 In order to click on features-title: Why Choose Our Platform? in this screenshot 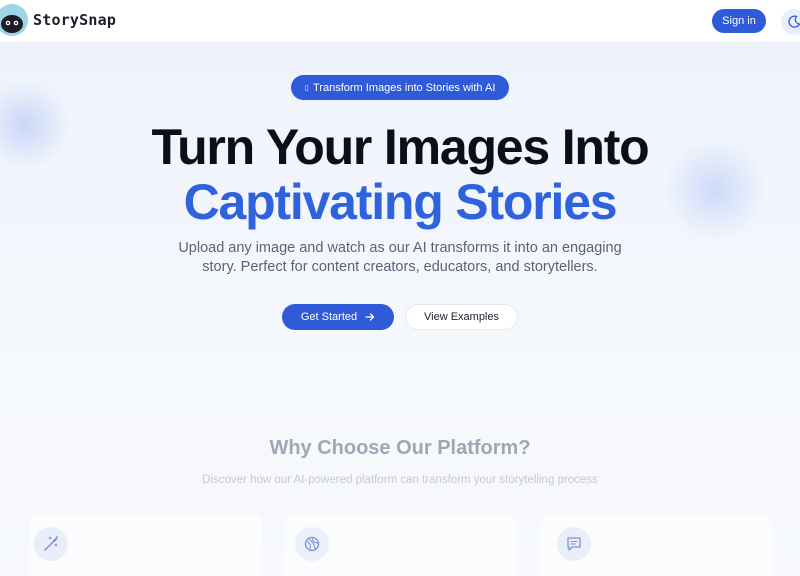, I will do `click(400, 448)`.